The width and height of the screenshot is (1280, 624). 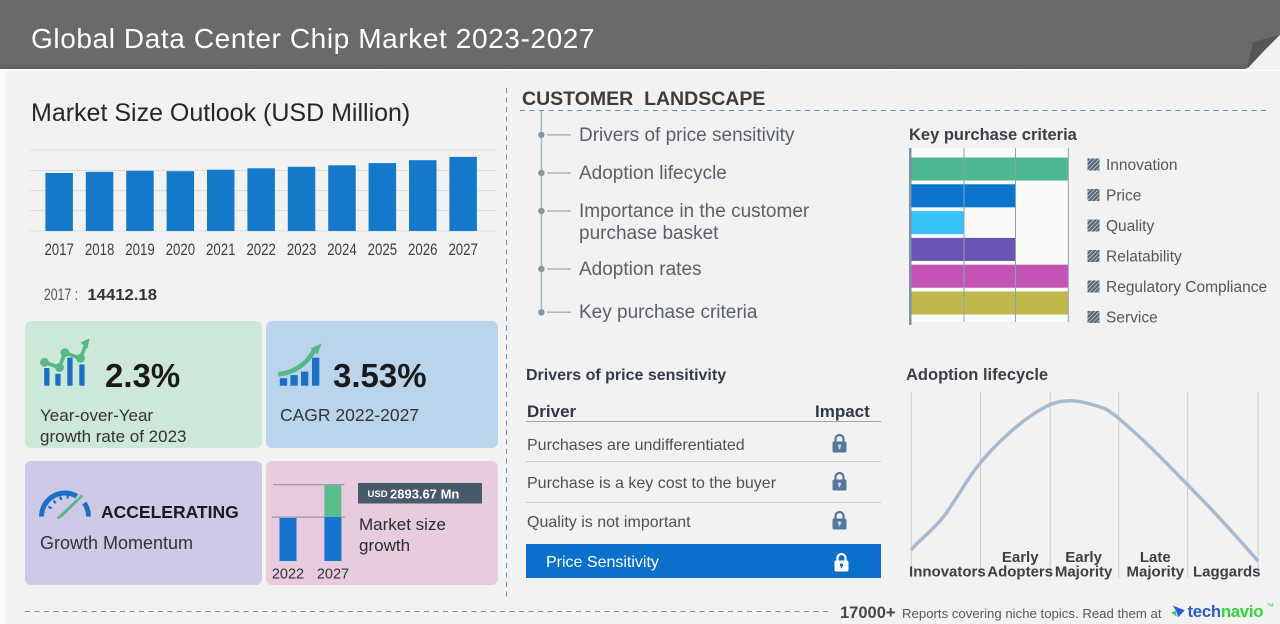 What do you see at coordinates (1186, 287) in the screenshot?
I see `svg-text: Regulatory Compliance` at bounding box center [1186, 287].